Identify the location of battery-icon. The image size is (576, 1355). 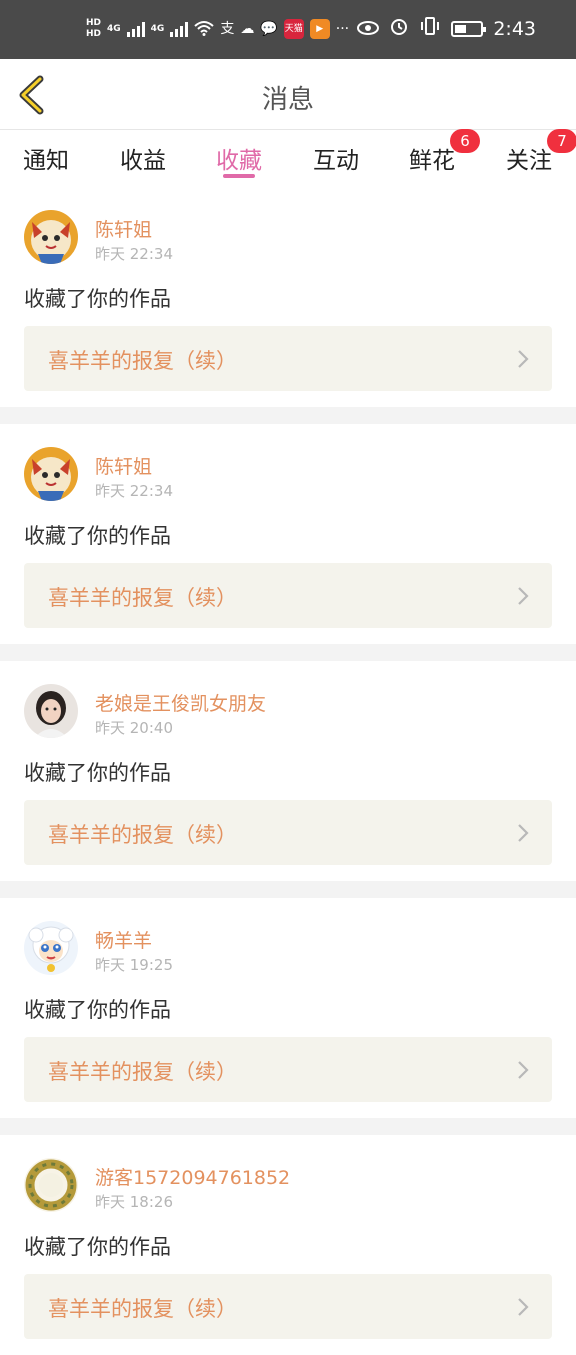
(469, 28).